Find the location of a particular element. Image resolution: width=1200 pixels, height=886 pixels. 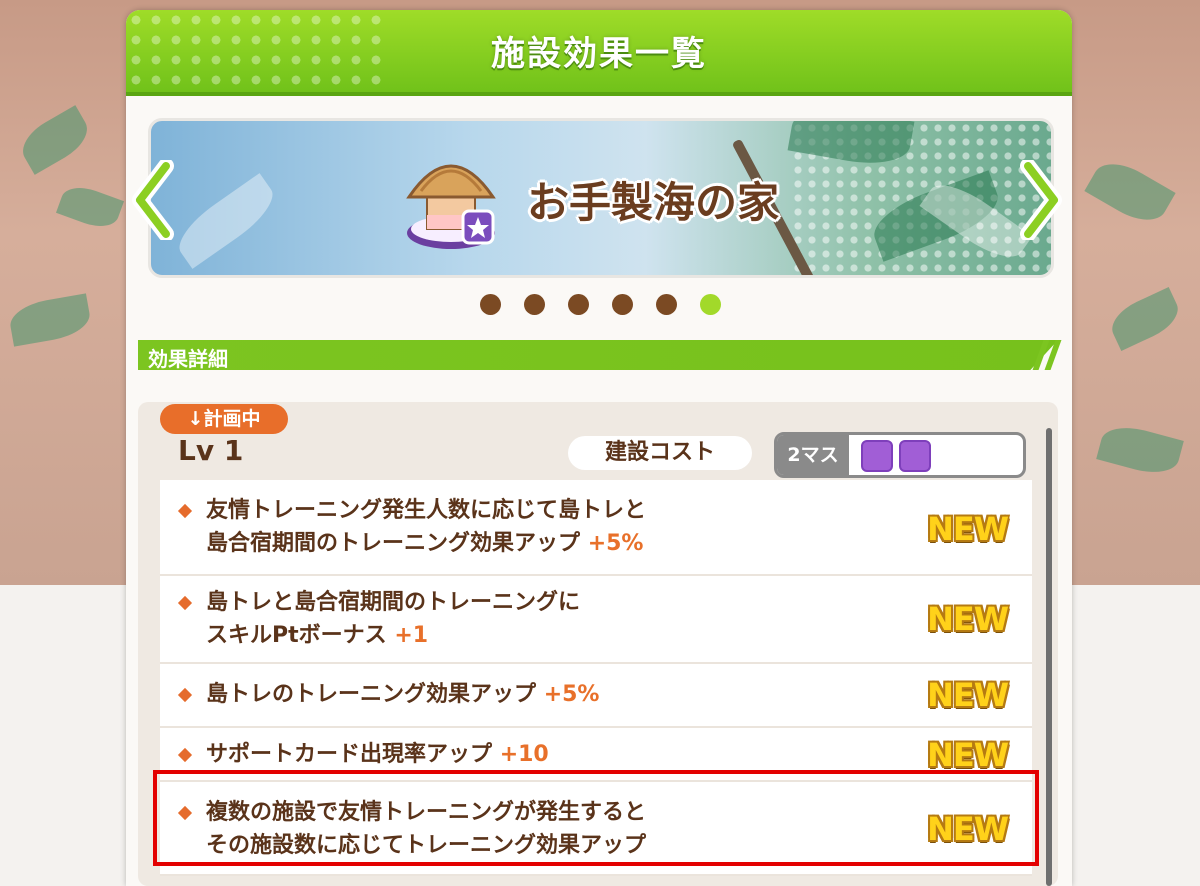

banner-pagination is located at coordinates (600, 306).